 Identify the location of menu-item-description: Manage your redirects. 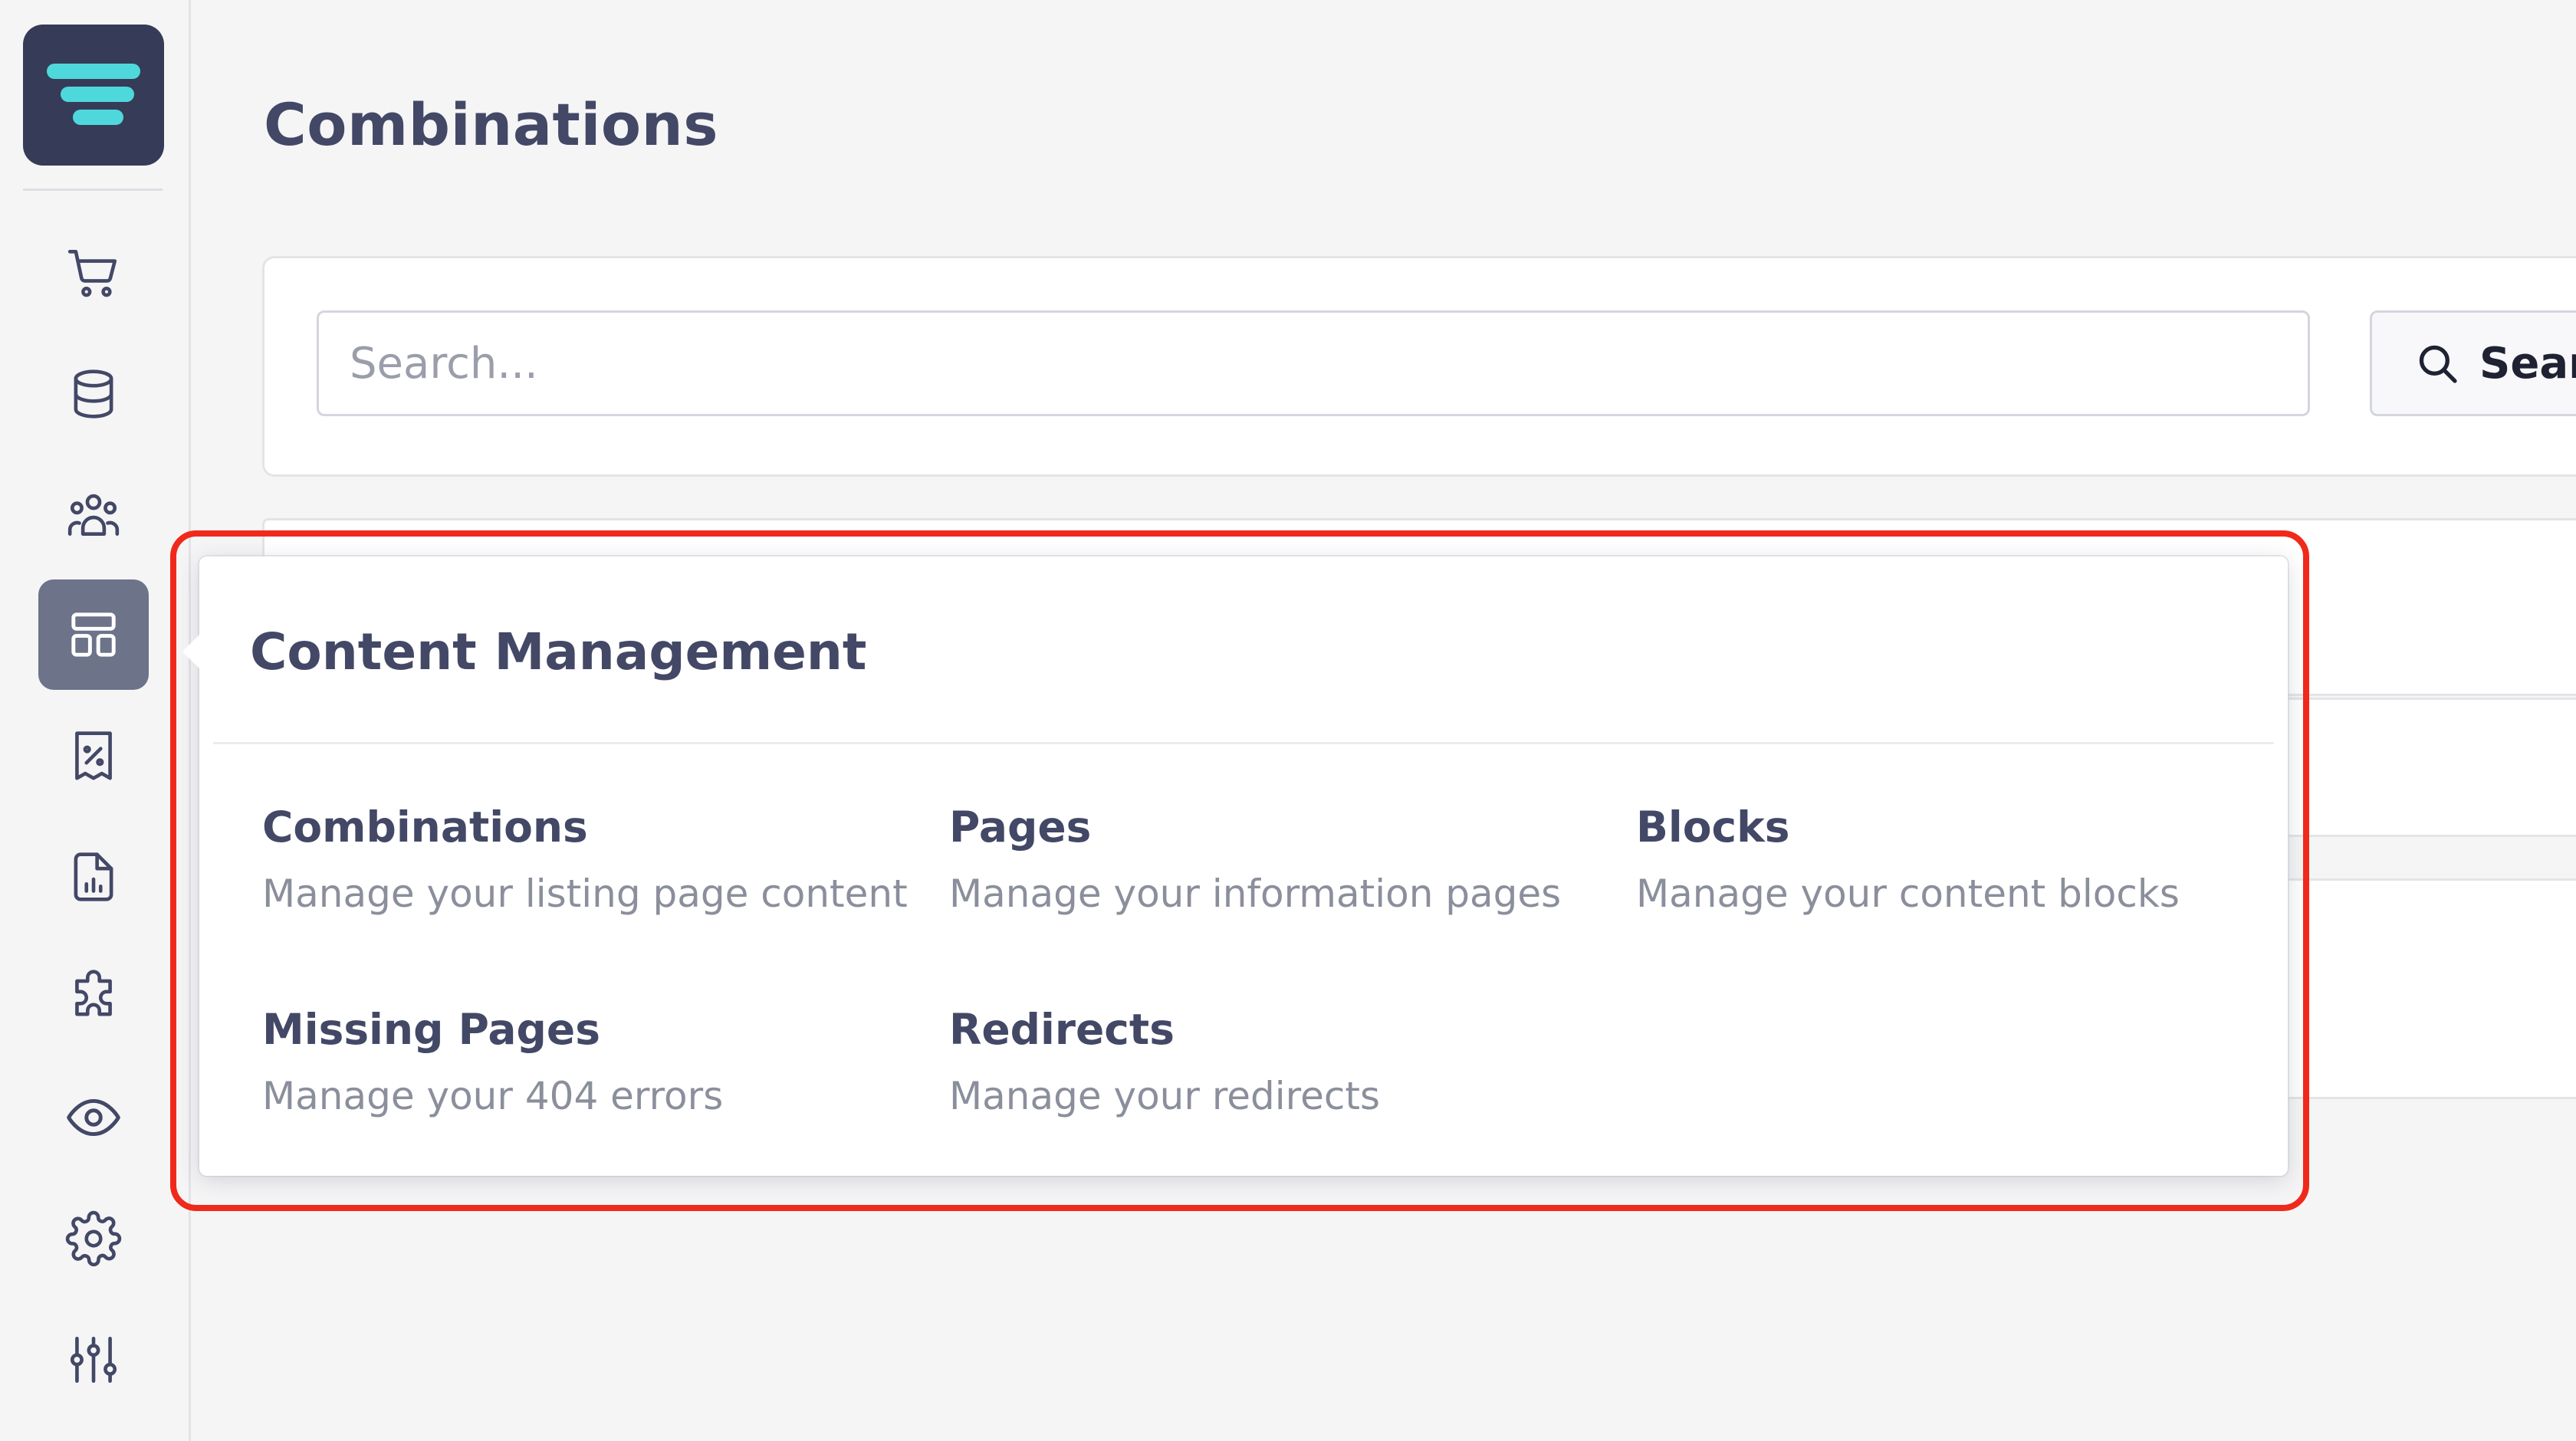
(1165, 1096).